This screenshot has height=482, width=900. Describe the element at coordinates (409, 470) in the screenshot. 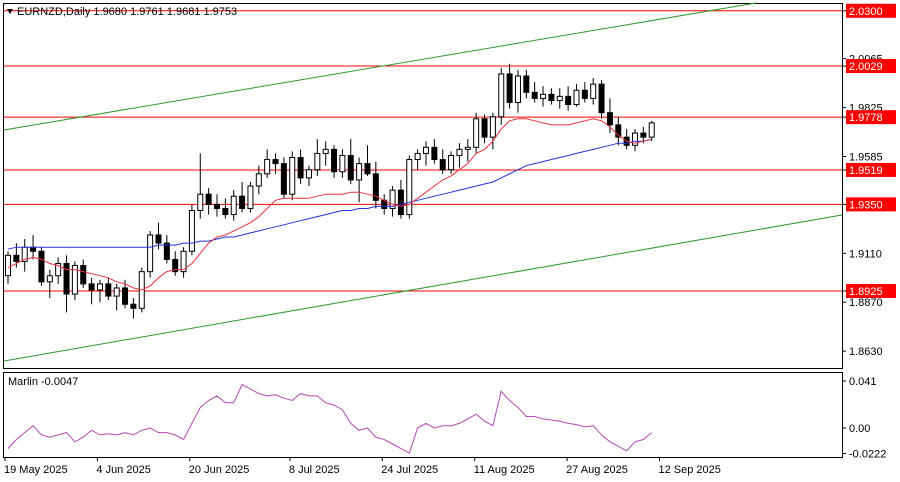

I see `date-axis-label: 24 Jul 2025` at that location.